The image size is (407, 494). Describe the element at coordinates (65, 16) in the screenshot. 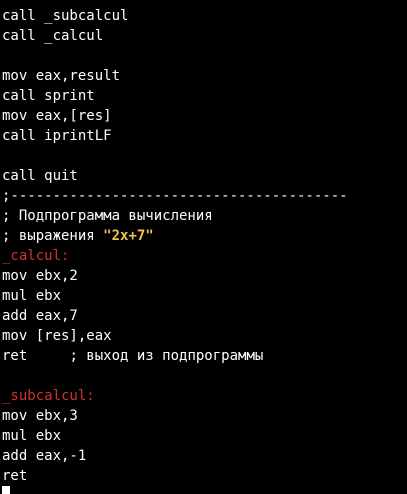

I see `code-code-text: call _subcalcul` at that location.